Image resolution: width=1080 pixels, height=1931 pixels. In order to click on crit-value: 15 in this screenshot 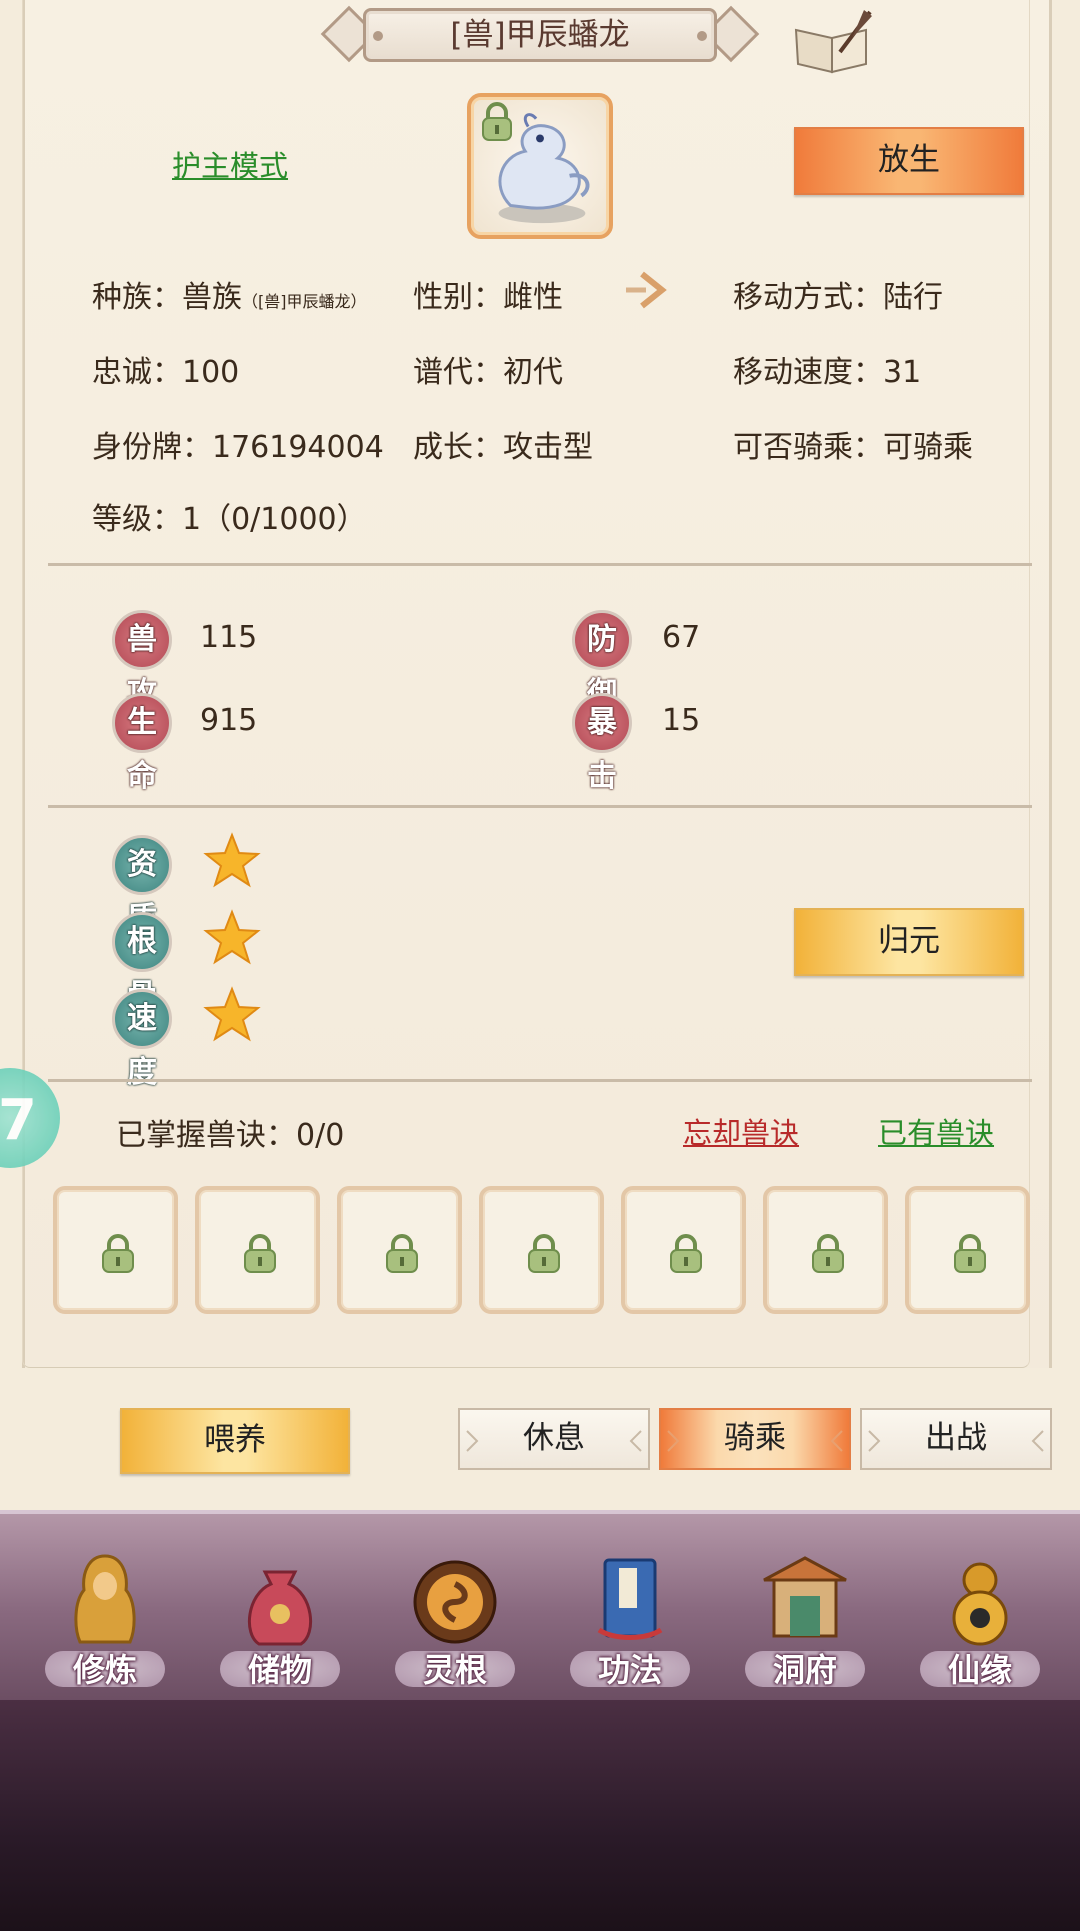, I will do `click(681, 720)`.